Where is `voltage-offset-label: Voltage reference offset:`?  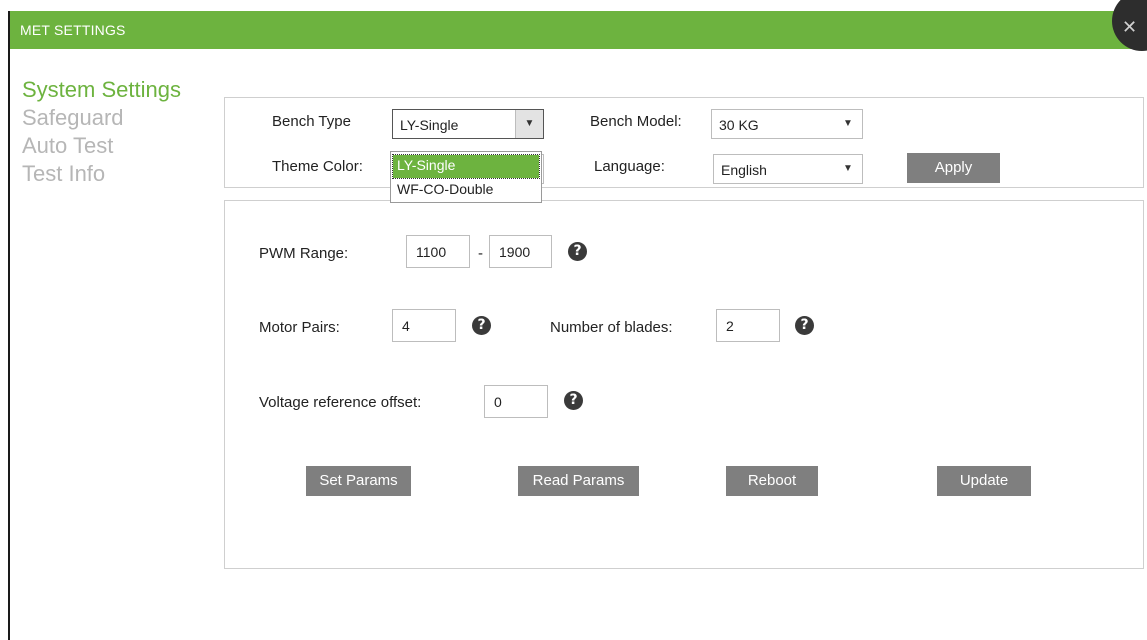
voltage-offset-label: Voltage reference offset: is located at coordinates (340, 402).